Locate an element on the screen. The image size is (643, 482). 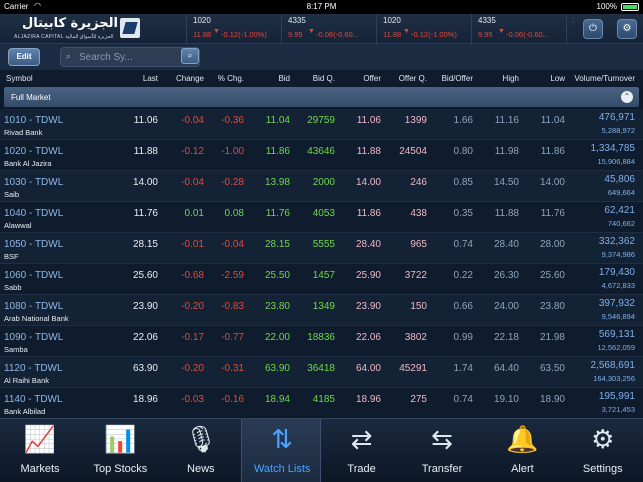
cell-turnover: 12,562,059 is located at coordinates (616, 347).